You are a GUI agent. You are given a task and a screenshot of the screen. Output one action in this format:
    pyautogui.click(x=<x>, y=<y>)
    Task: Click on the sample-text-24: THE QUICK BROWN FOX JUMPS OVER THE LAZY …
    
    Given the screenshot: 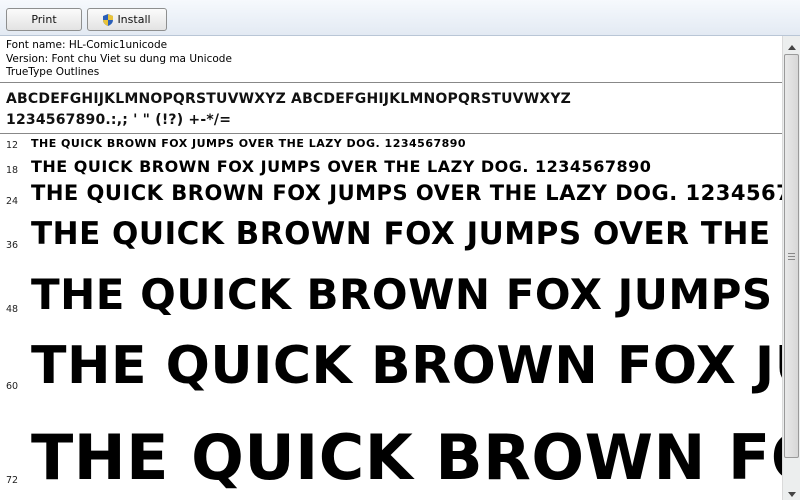 What is the action you would take?
    pyautogui.click(x=406, y=193)
    